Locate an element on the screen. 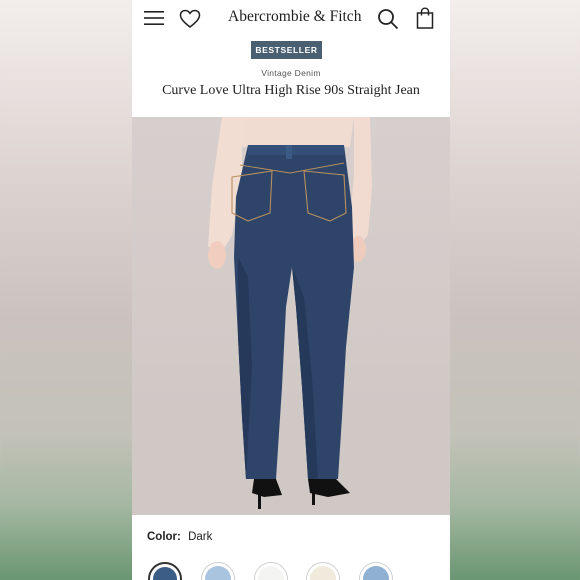 The height and width of the screenshot is (580, 580). color-selector-label: Color: Dark is located at coordinates (179, 537).